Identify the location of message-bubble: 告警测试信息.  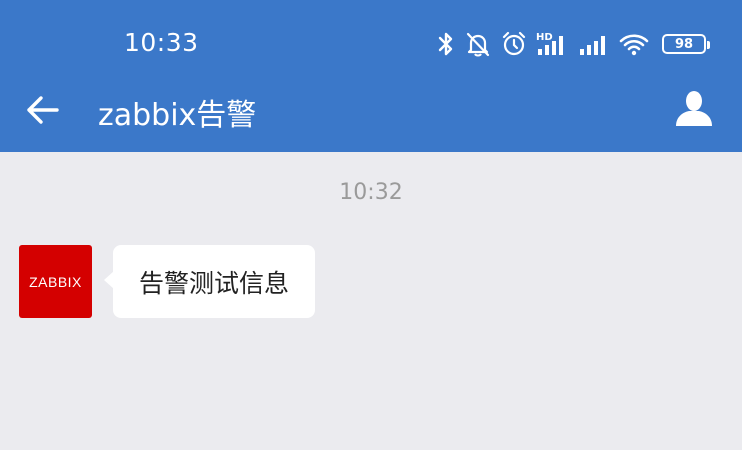
(209, 281).